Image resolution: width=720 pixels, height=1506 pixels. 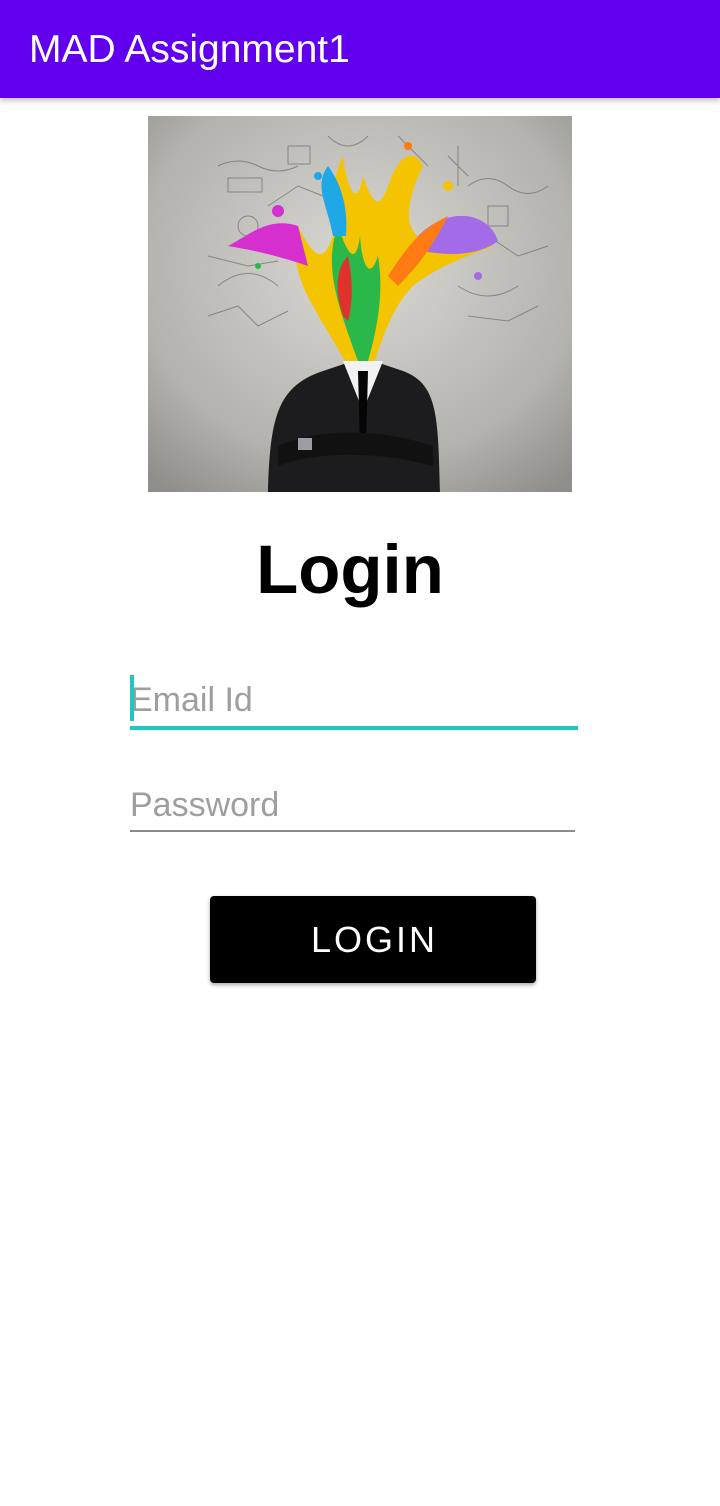 What do you see at coordinates (373, 939) in the screenshot?
I see `login-button: LOGIN` at bounding box center [373, 939].